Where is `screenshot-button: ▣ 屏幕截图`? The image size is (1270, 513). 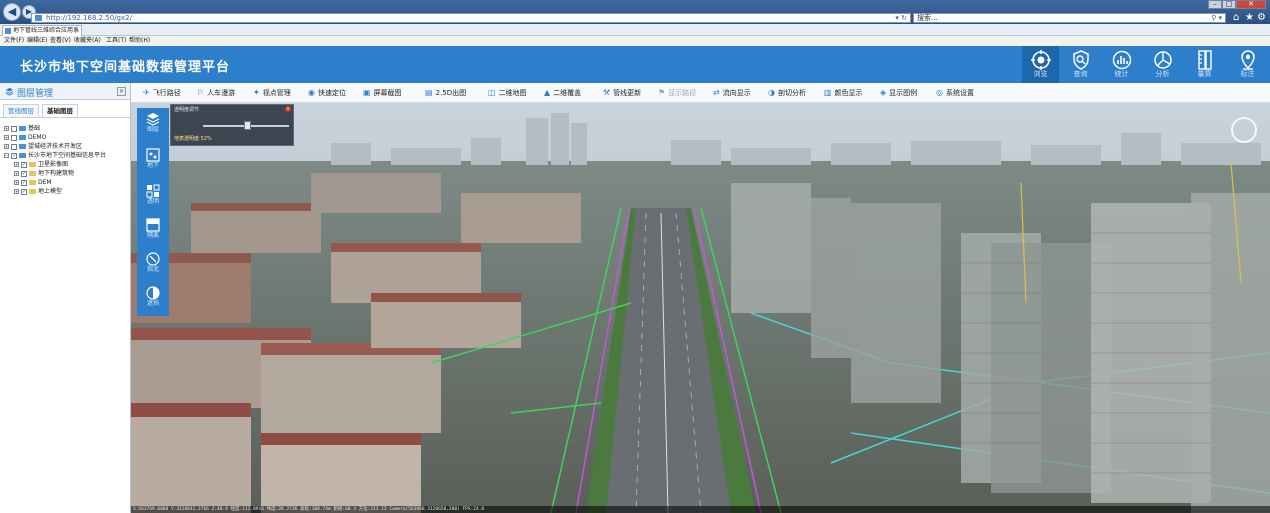 screenshot-button: ▣ 屏幕截图 is located at coordinates (382, 93).